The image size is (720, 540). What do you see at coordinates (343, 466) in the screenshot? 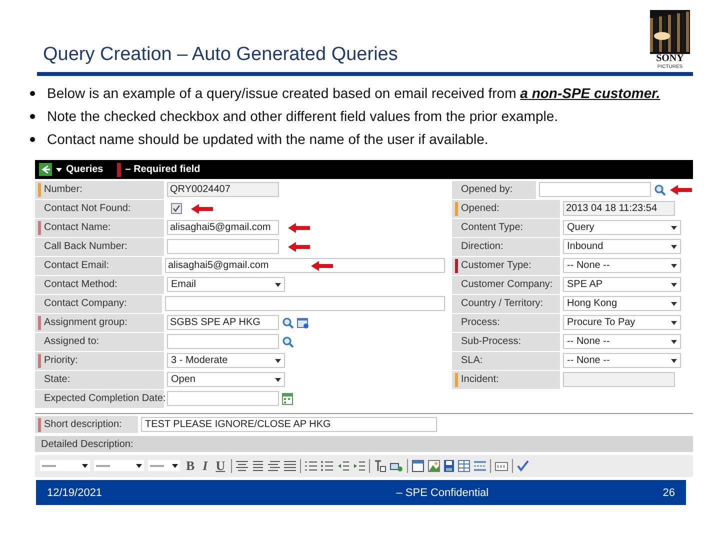
I see `outdent-icon` at bounding box center [343, 466].